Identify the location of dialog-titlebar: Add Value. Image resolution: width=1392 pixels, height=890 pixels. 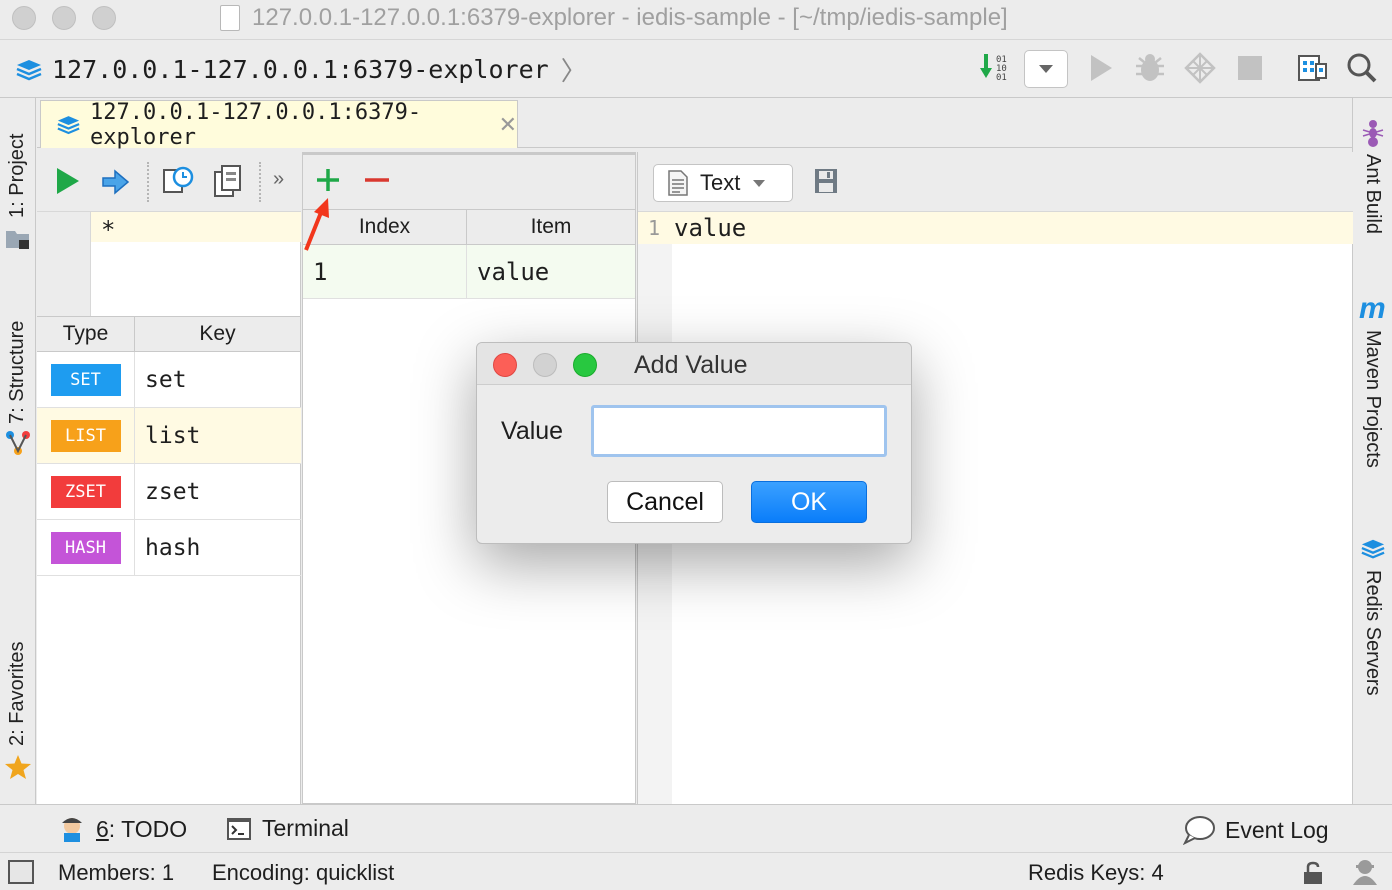
(694, 364).